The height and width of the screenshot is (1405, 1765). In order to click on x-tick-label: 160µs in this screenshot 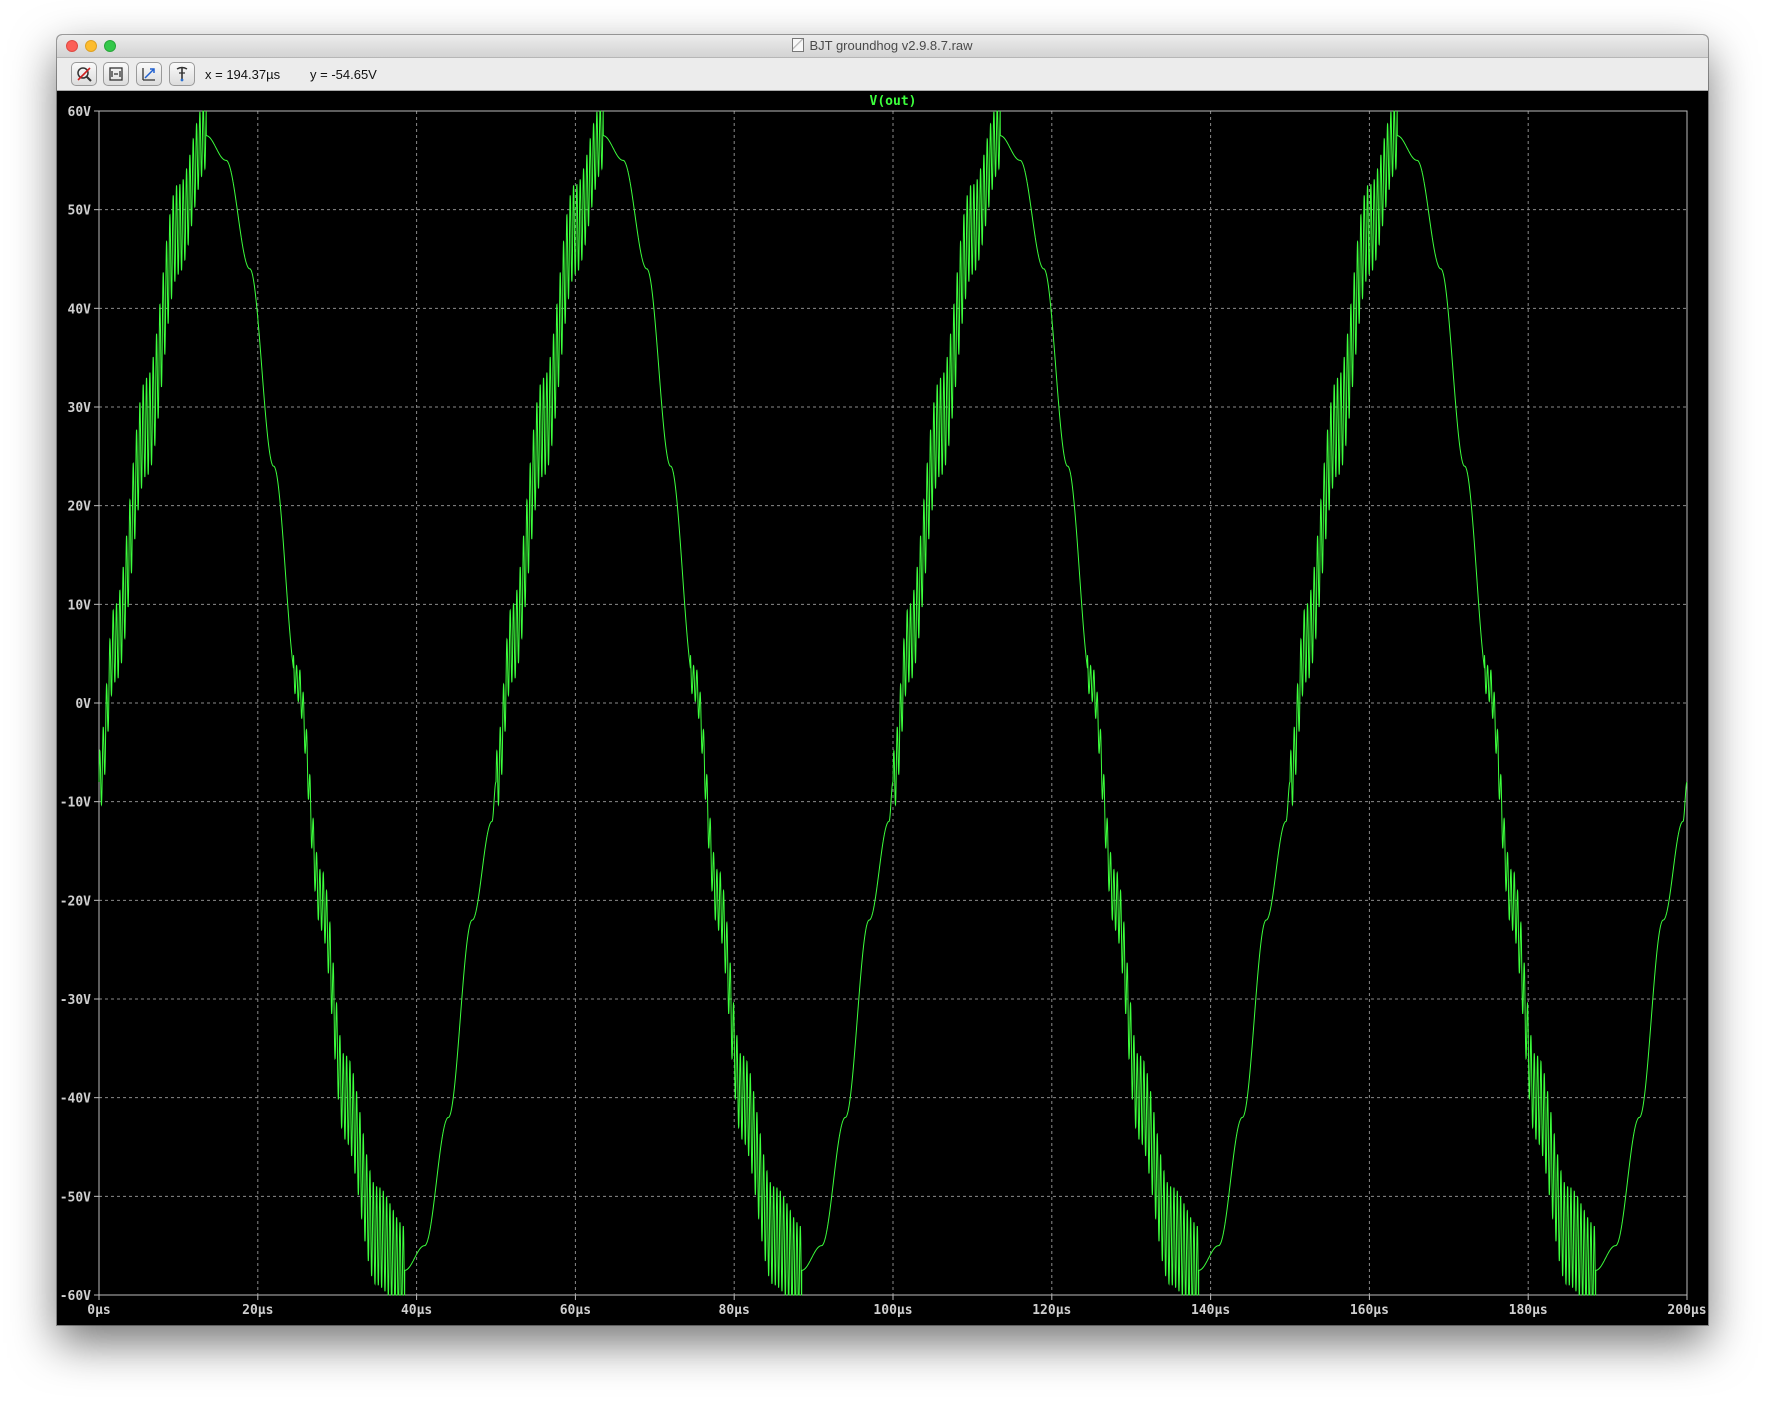, I will do `click(1369, 1310)`.